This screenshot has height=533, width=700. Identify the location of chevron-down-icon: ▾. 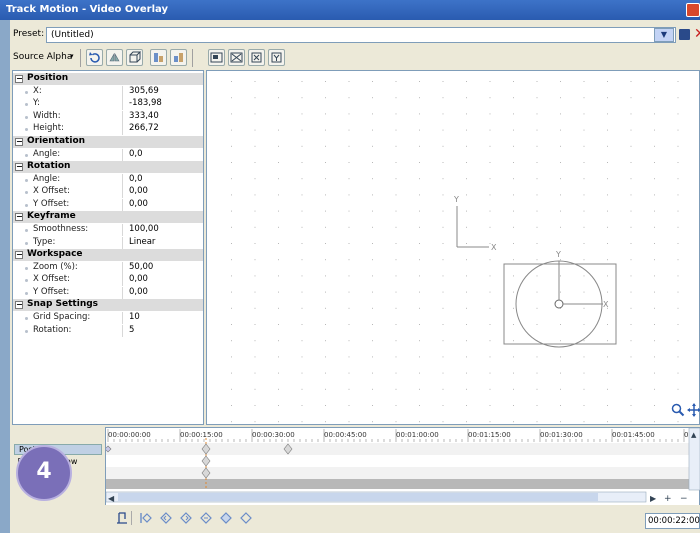
(72, 56).